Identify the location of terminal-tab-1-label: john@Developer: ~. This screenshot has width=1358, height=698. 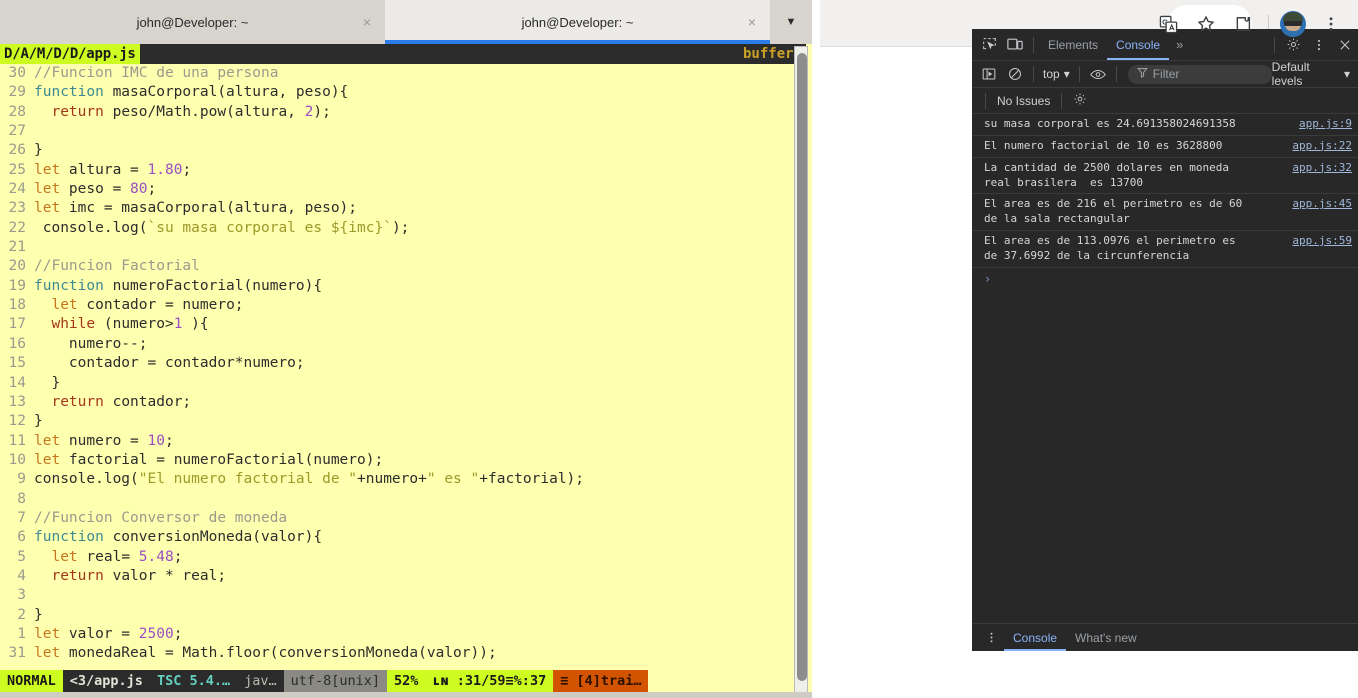
(192, 22).